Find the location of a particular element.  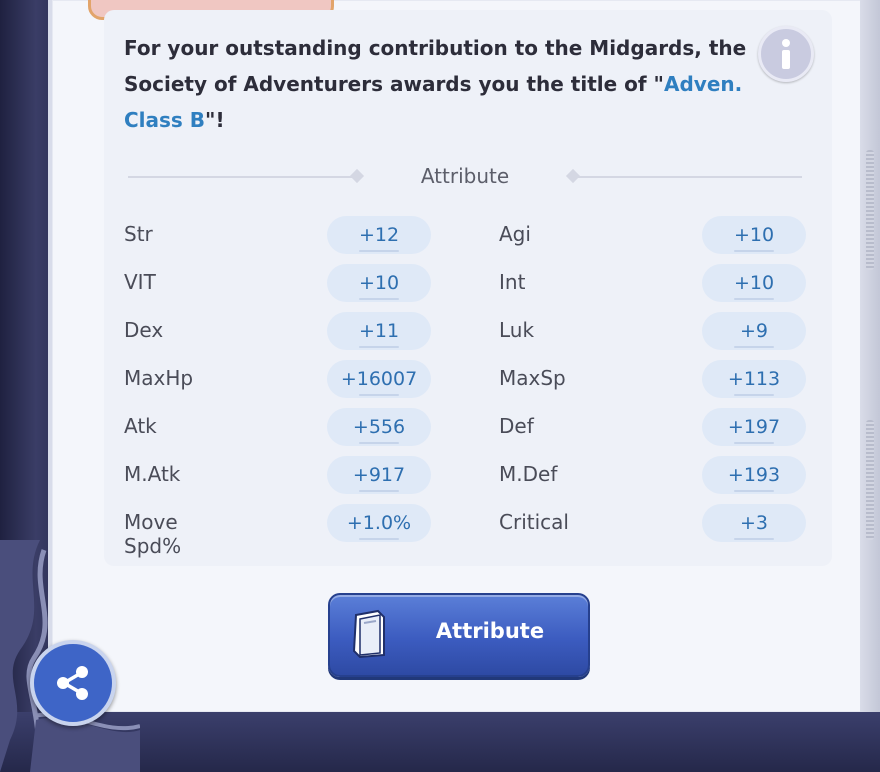

book-icon is located at coordinates (368, 634).